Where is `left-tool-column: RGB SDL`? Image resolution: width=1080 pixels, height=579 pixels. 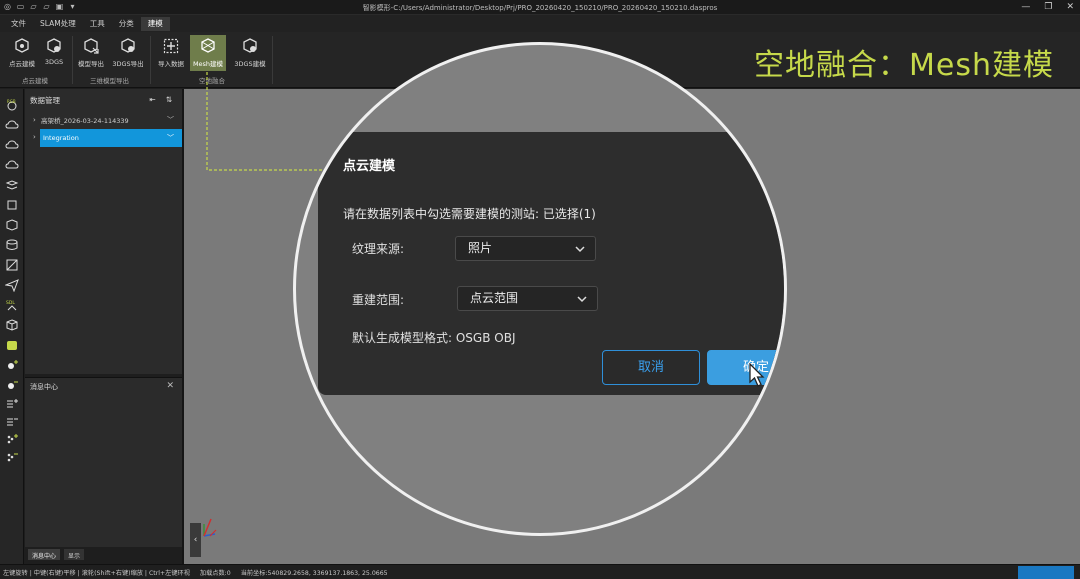
left-tool-column: RGB SDL is located at coordinates (12, 326).